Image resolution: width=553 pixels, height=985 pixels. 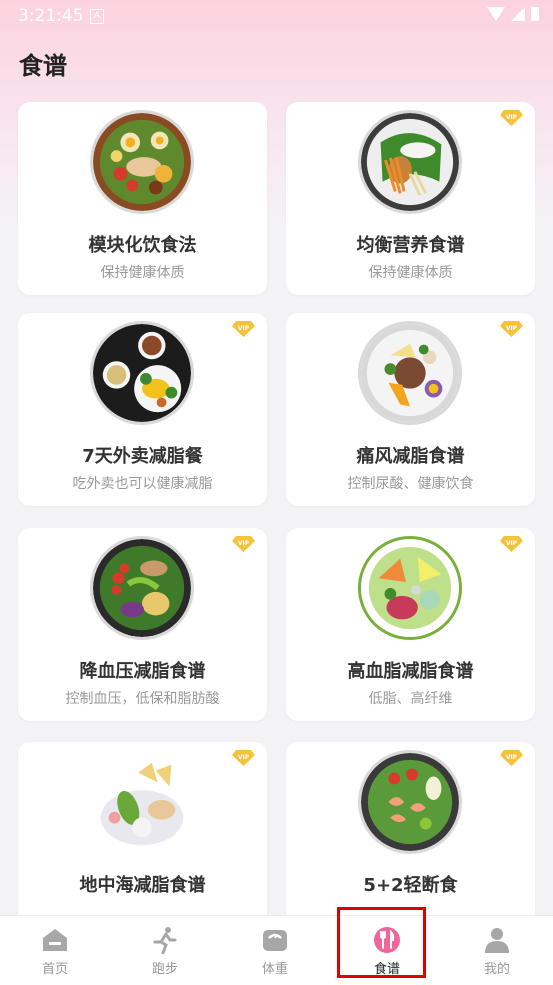 What do you see at coordinates (410, 373) in the screenshot?
I see `grain-bowl-photo` at bounding box center [410, 373].